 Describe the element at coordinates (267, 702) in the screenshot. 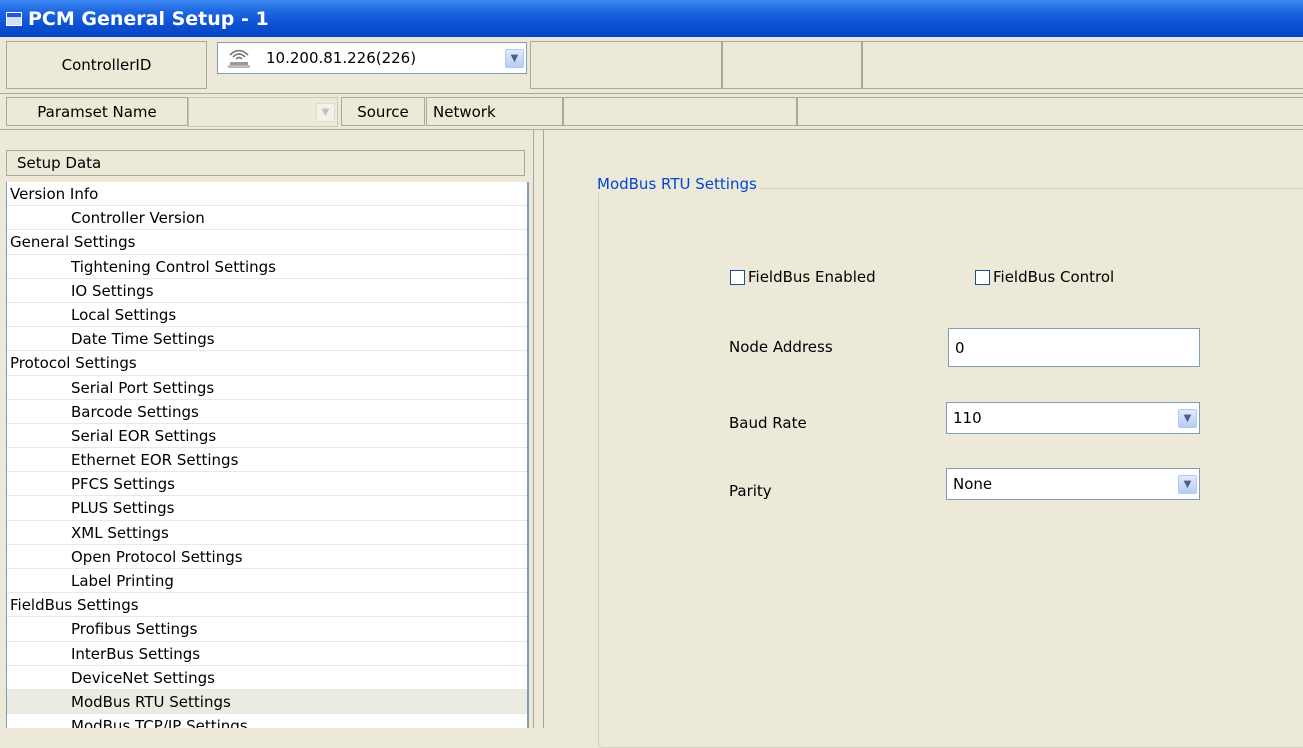

I see `tree-child-item: ModBus RTU Settings` at that location.